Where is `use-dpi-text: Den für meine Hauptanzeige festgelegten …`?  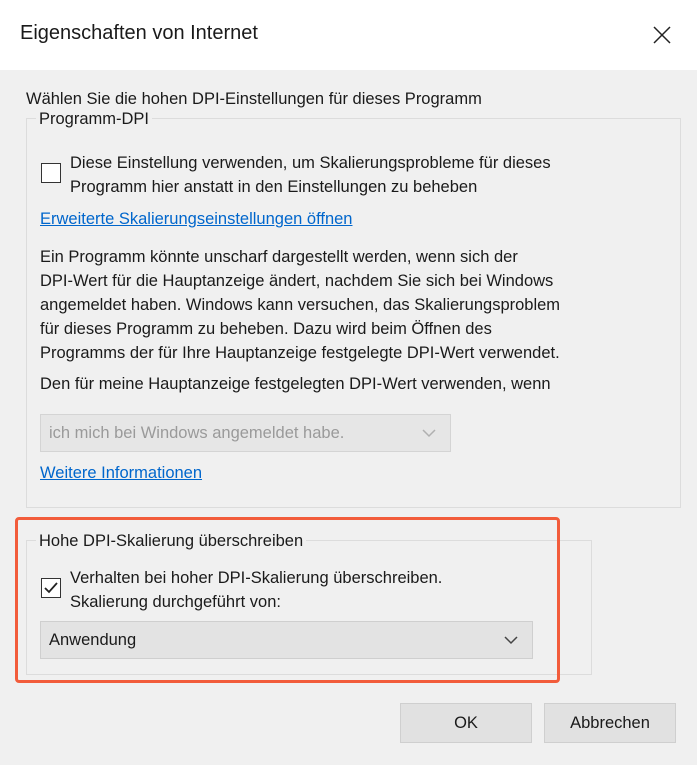
use-dpi-text: Den für meine Hauptanzeige festgelegten … is located at coordinates (295, 384).